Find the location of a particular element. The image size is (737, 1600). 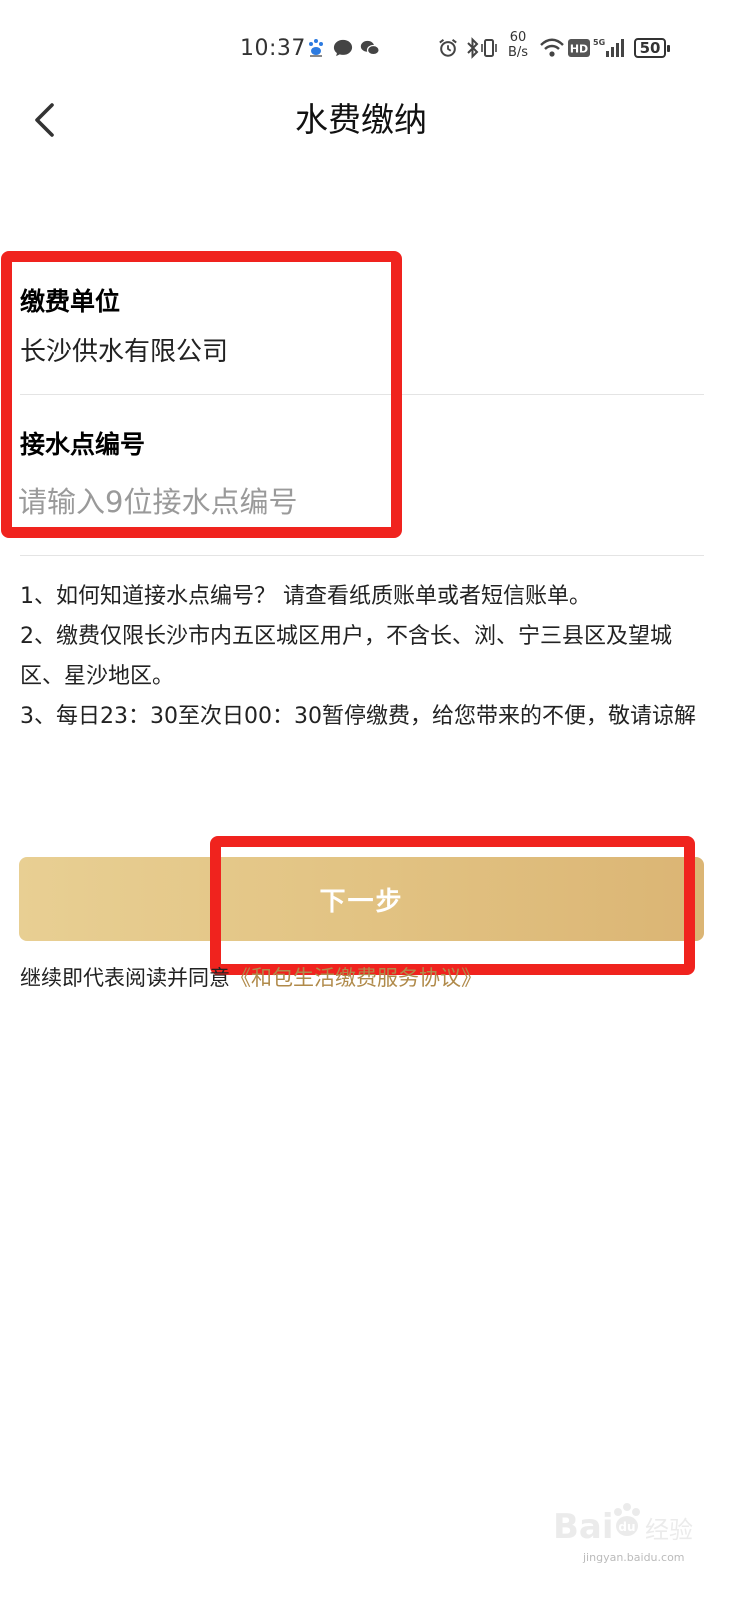

note-item: 2、缴费仅限长沙市内五区城区用户，不含长、浏、宁三县区及望城区、星沙地区。 is located at coordinates (346, 656).